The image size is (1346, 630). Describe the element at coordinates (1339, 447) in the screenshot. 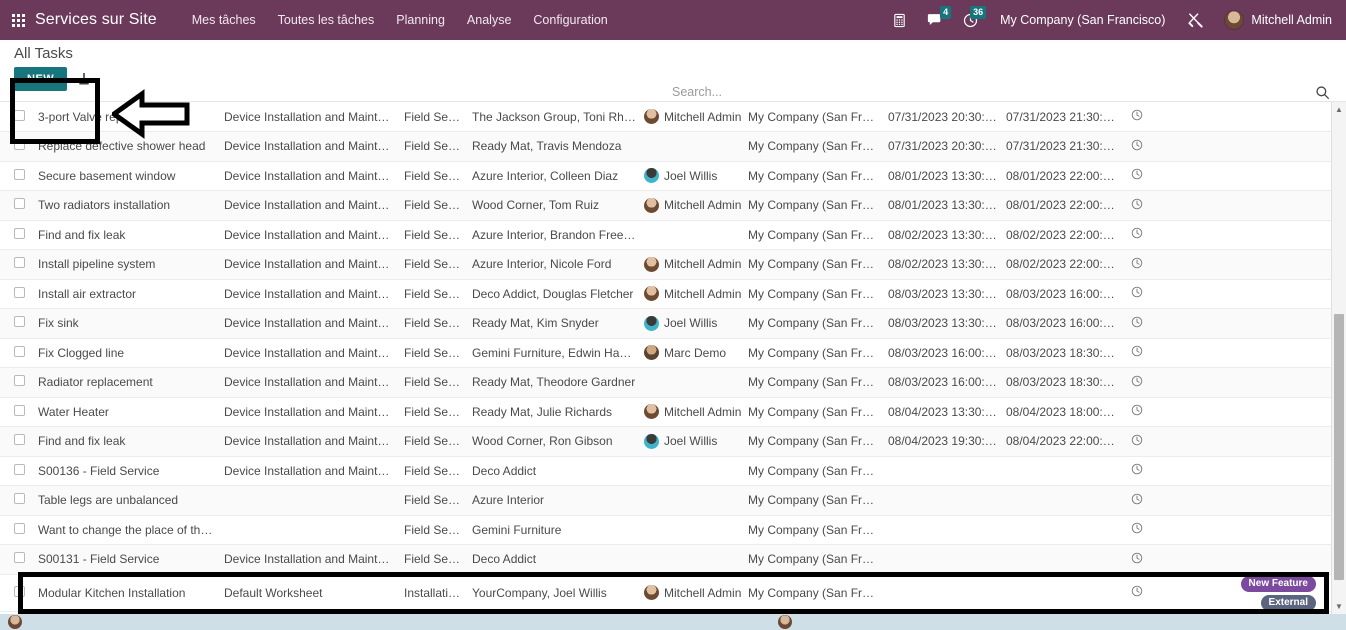

I see `scrollbar-thumb` at that location.